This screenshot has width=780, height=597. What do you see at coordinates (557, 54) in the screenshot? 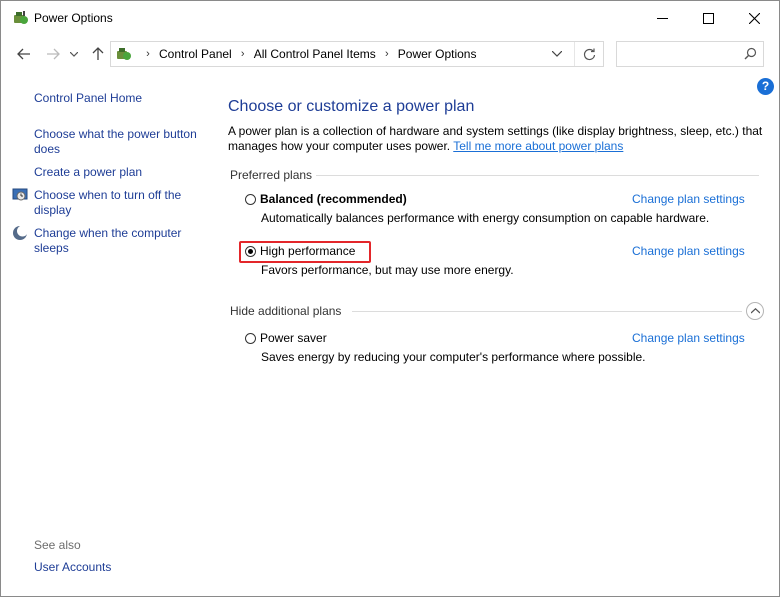
I see `address-dropdown-chevron-icon` at bounding box center [557, 54].